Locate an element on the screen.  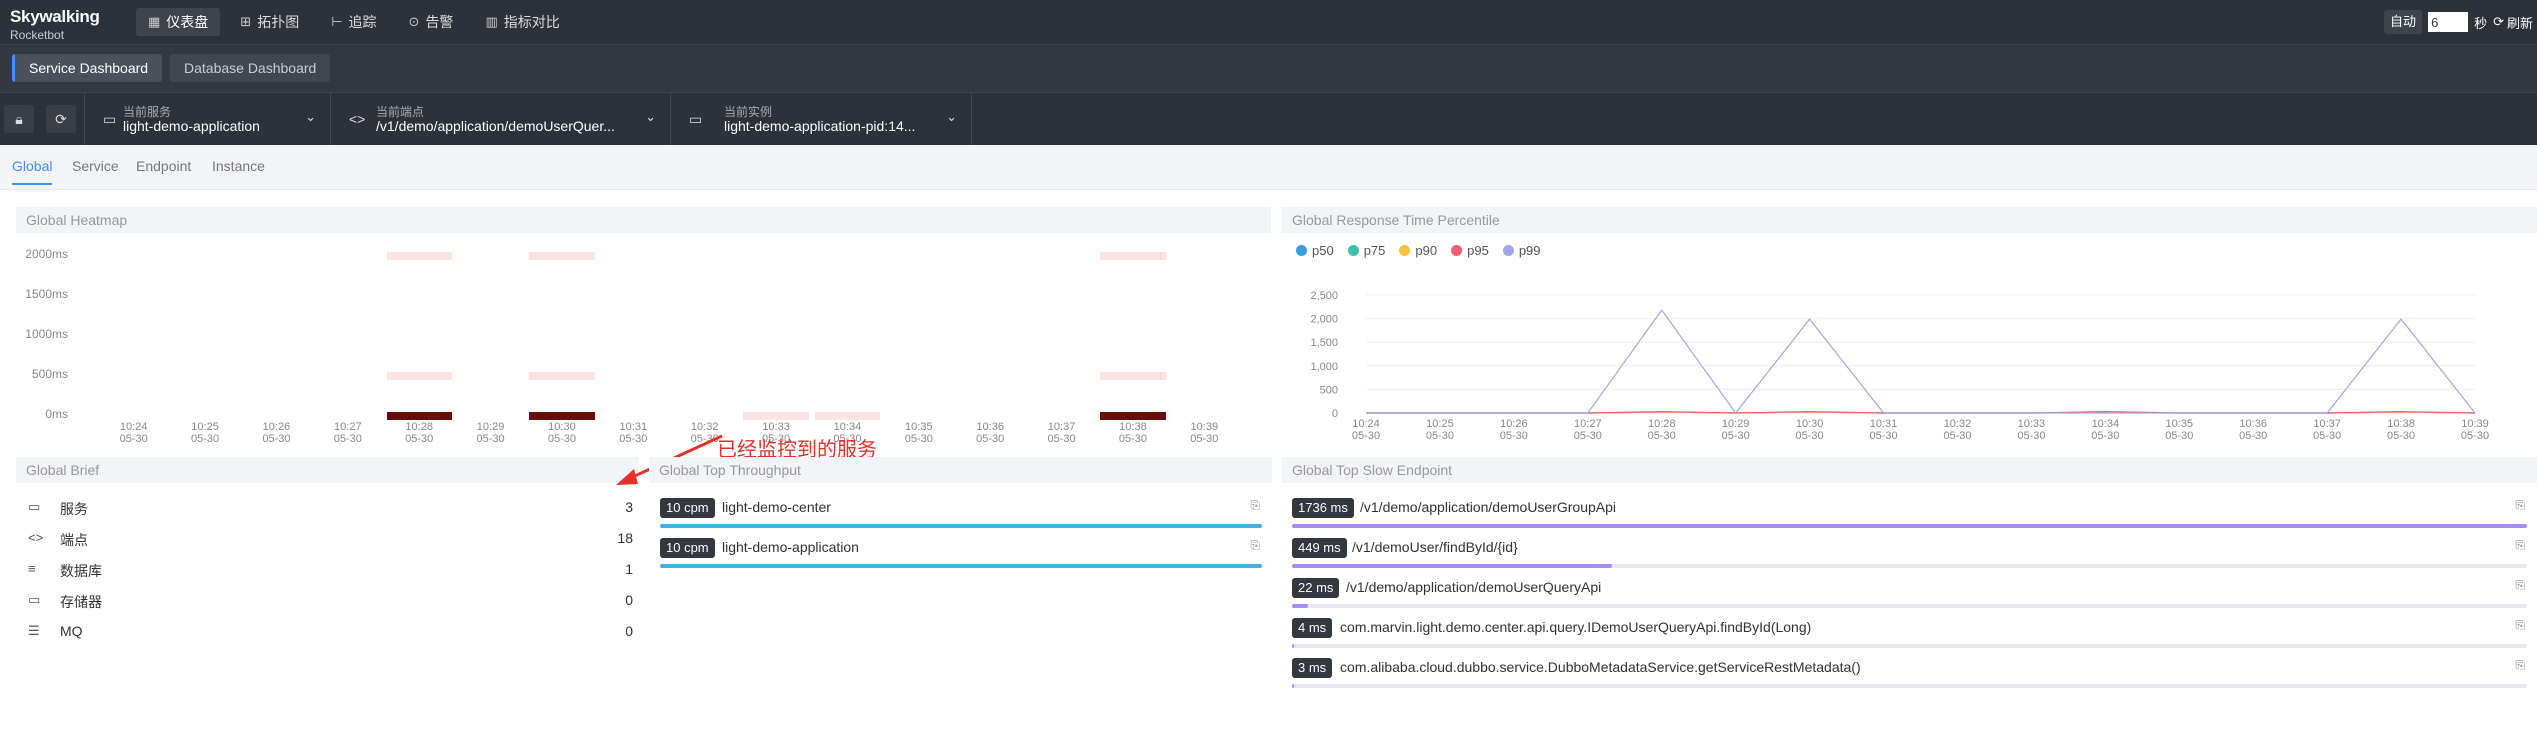
heatmap-x-label: 10:26 05-30 is located at coordinates (276, 433).